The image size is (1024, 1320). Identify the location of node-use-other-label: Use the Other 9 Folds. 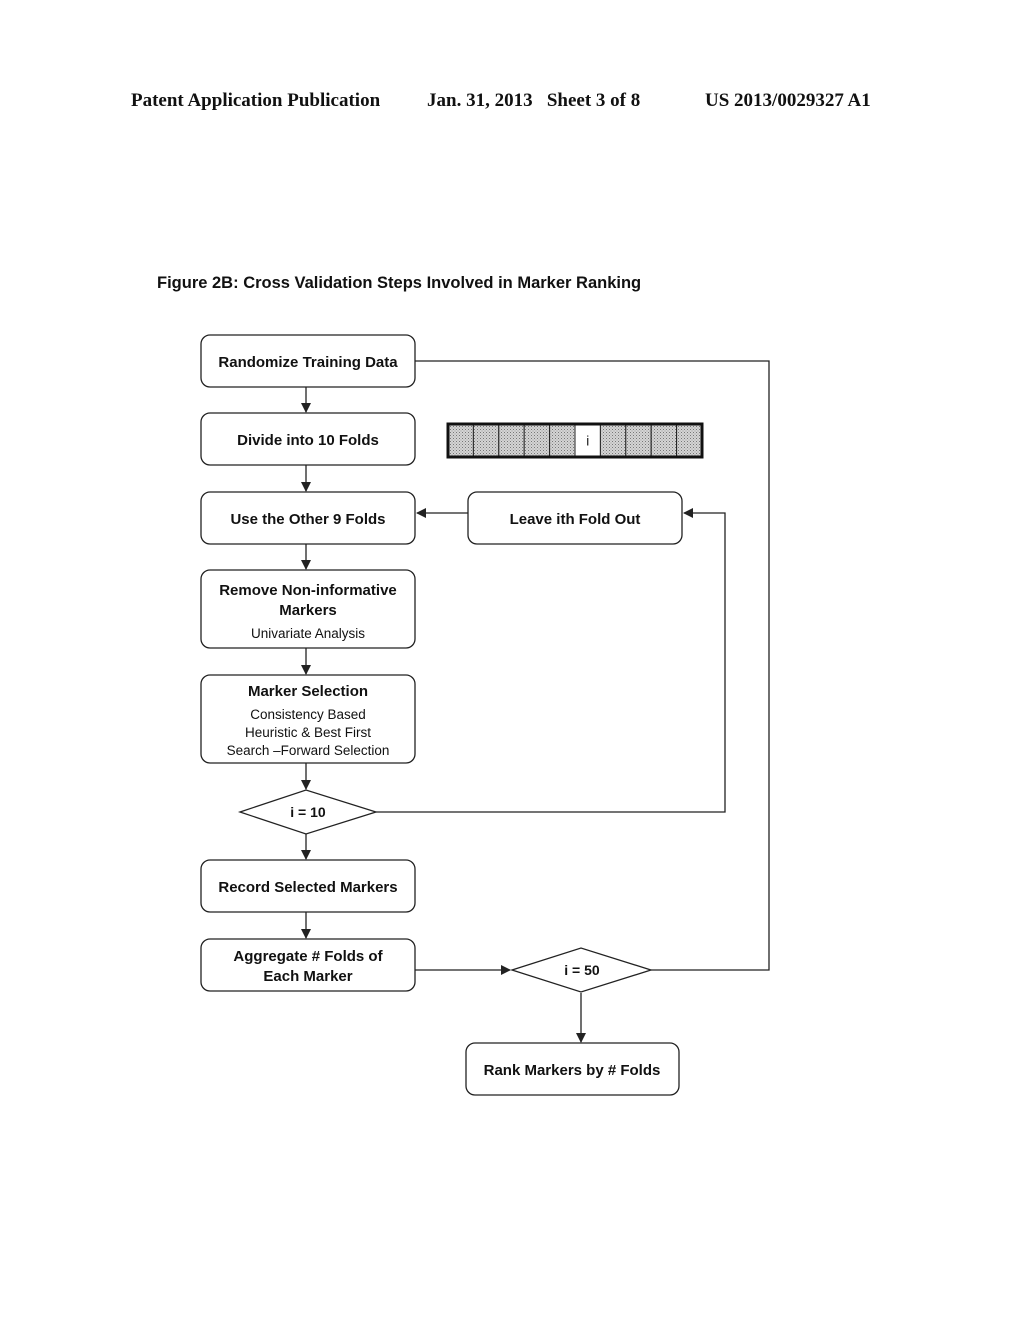
(307, 519).